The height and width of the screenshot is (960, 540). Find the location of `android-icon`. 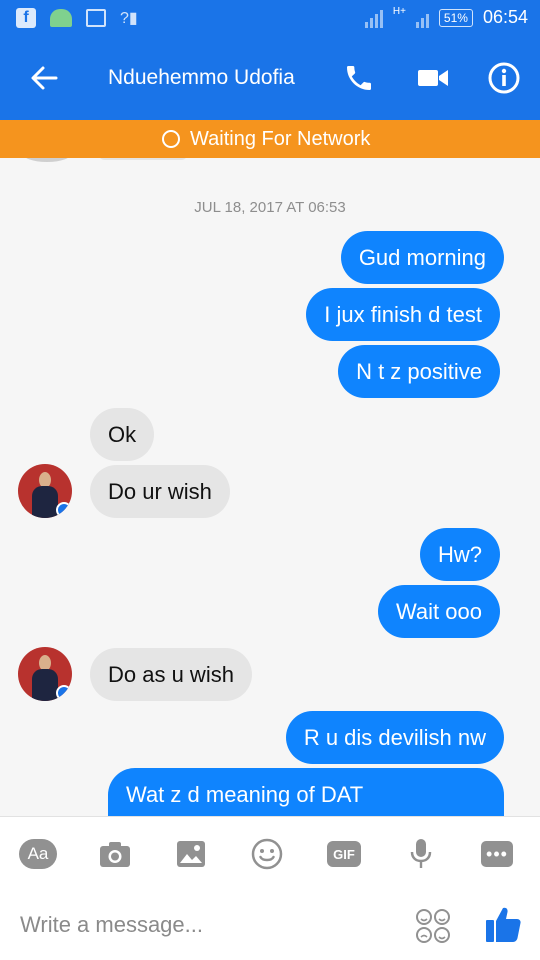

android-icon is located at coordinates (61, 18).